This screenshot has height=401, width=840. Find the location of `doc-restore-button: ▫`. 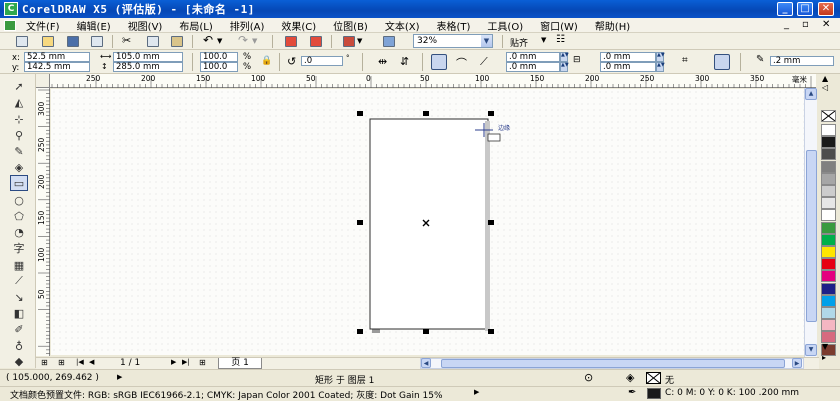

doc-restore-button: ▫ is located at coordinates (805, 24).